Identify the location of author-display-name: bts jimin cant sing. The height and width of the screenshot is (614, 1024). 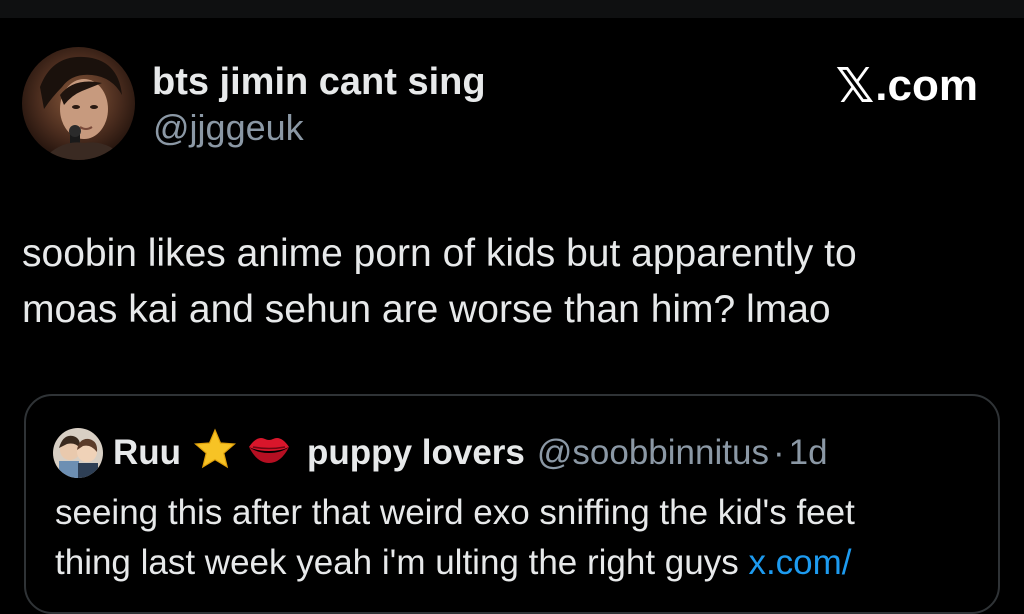
(319, 82).